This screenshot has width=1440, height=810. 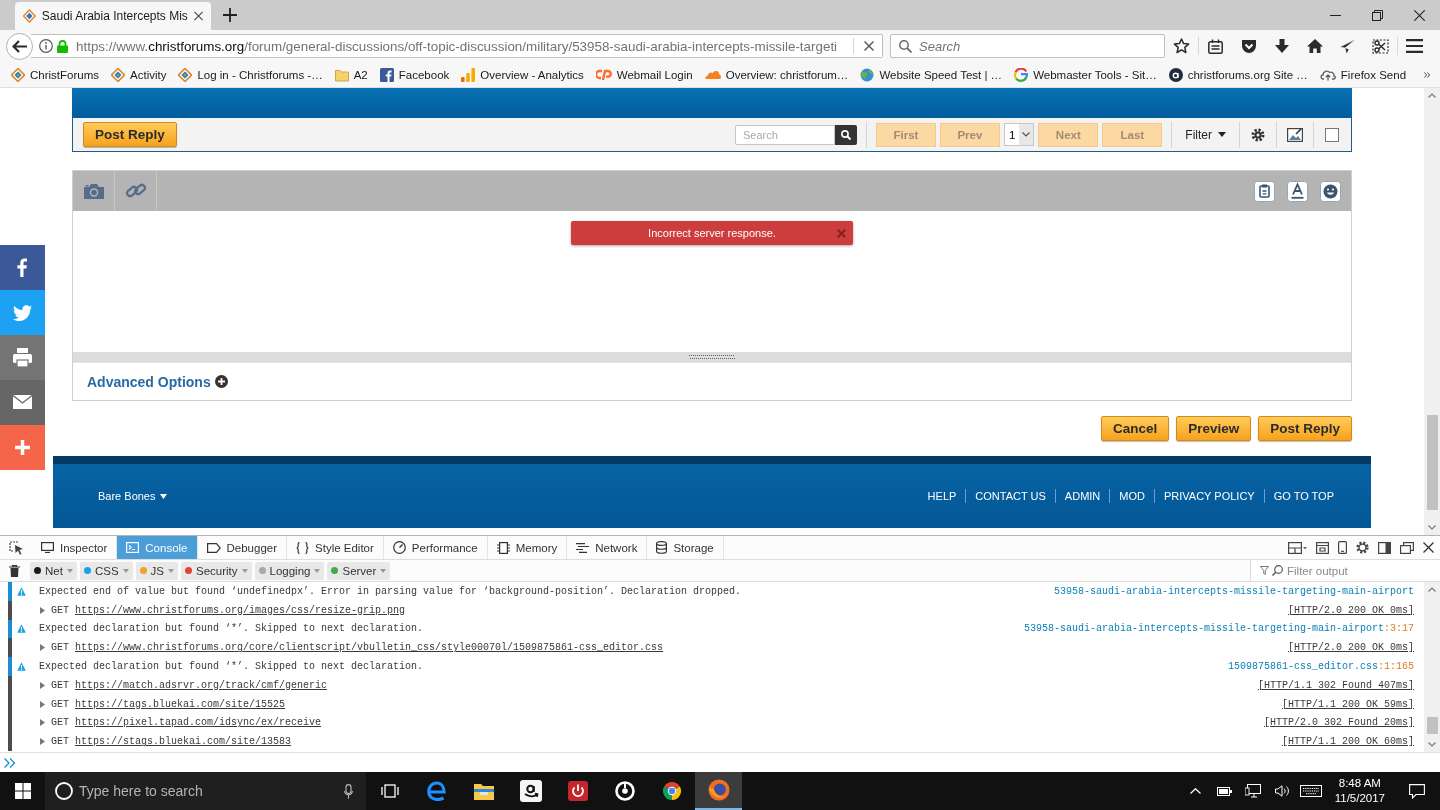 What do you see at coordinates (1019, 134) in the screenshot?
I see `page-select: 1` at bounding box center [1019, 134].